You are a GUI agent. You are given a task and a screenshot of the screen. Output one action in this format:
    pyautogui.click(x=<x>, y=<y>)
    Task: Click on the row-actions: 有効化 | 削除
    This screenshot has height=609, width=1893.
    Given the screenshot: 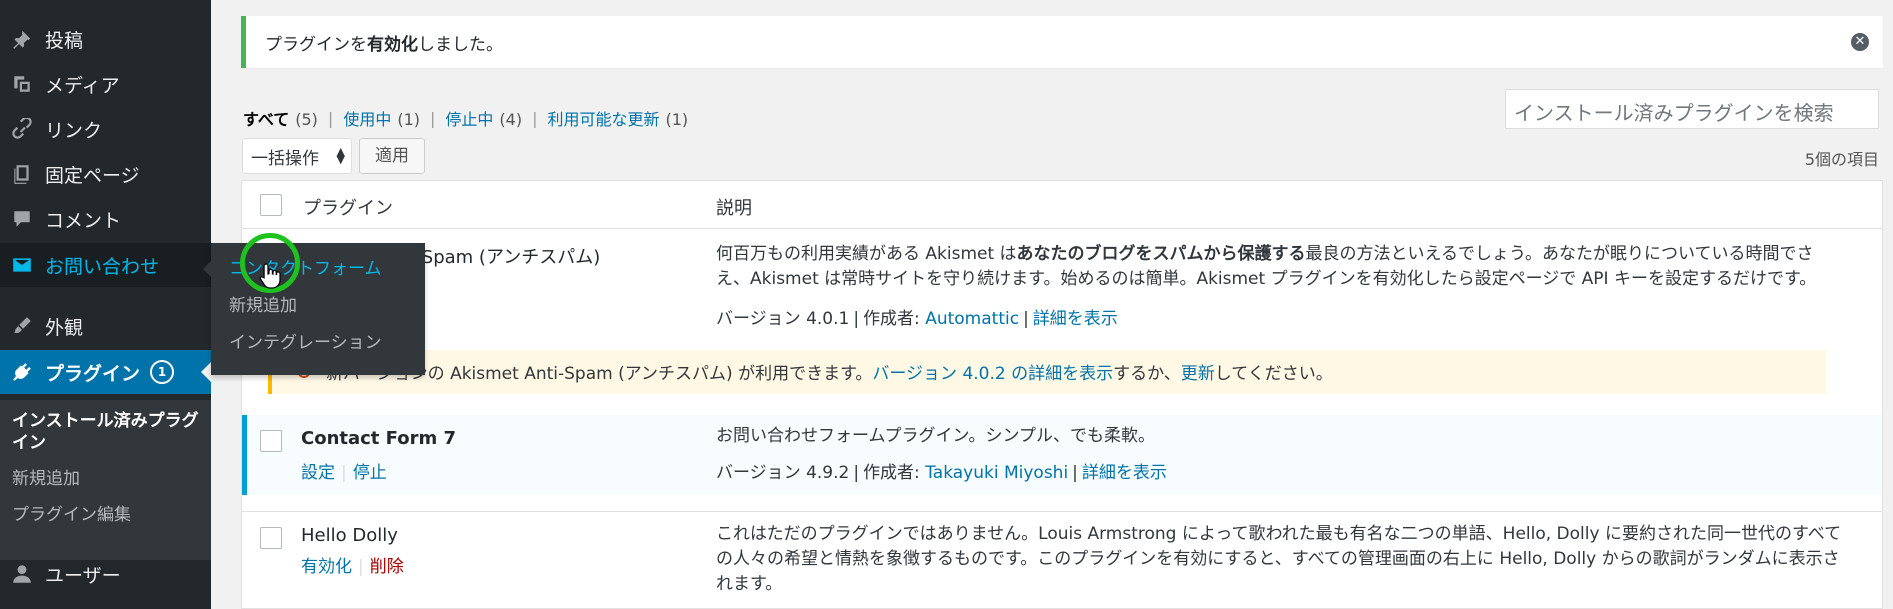 What is the action you would take?
    pyautogui.click(x=352, y=564)
    